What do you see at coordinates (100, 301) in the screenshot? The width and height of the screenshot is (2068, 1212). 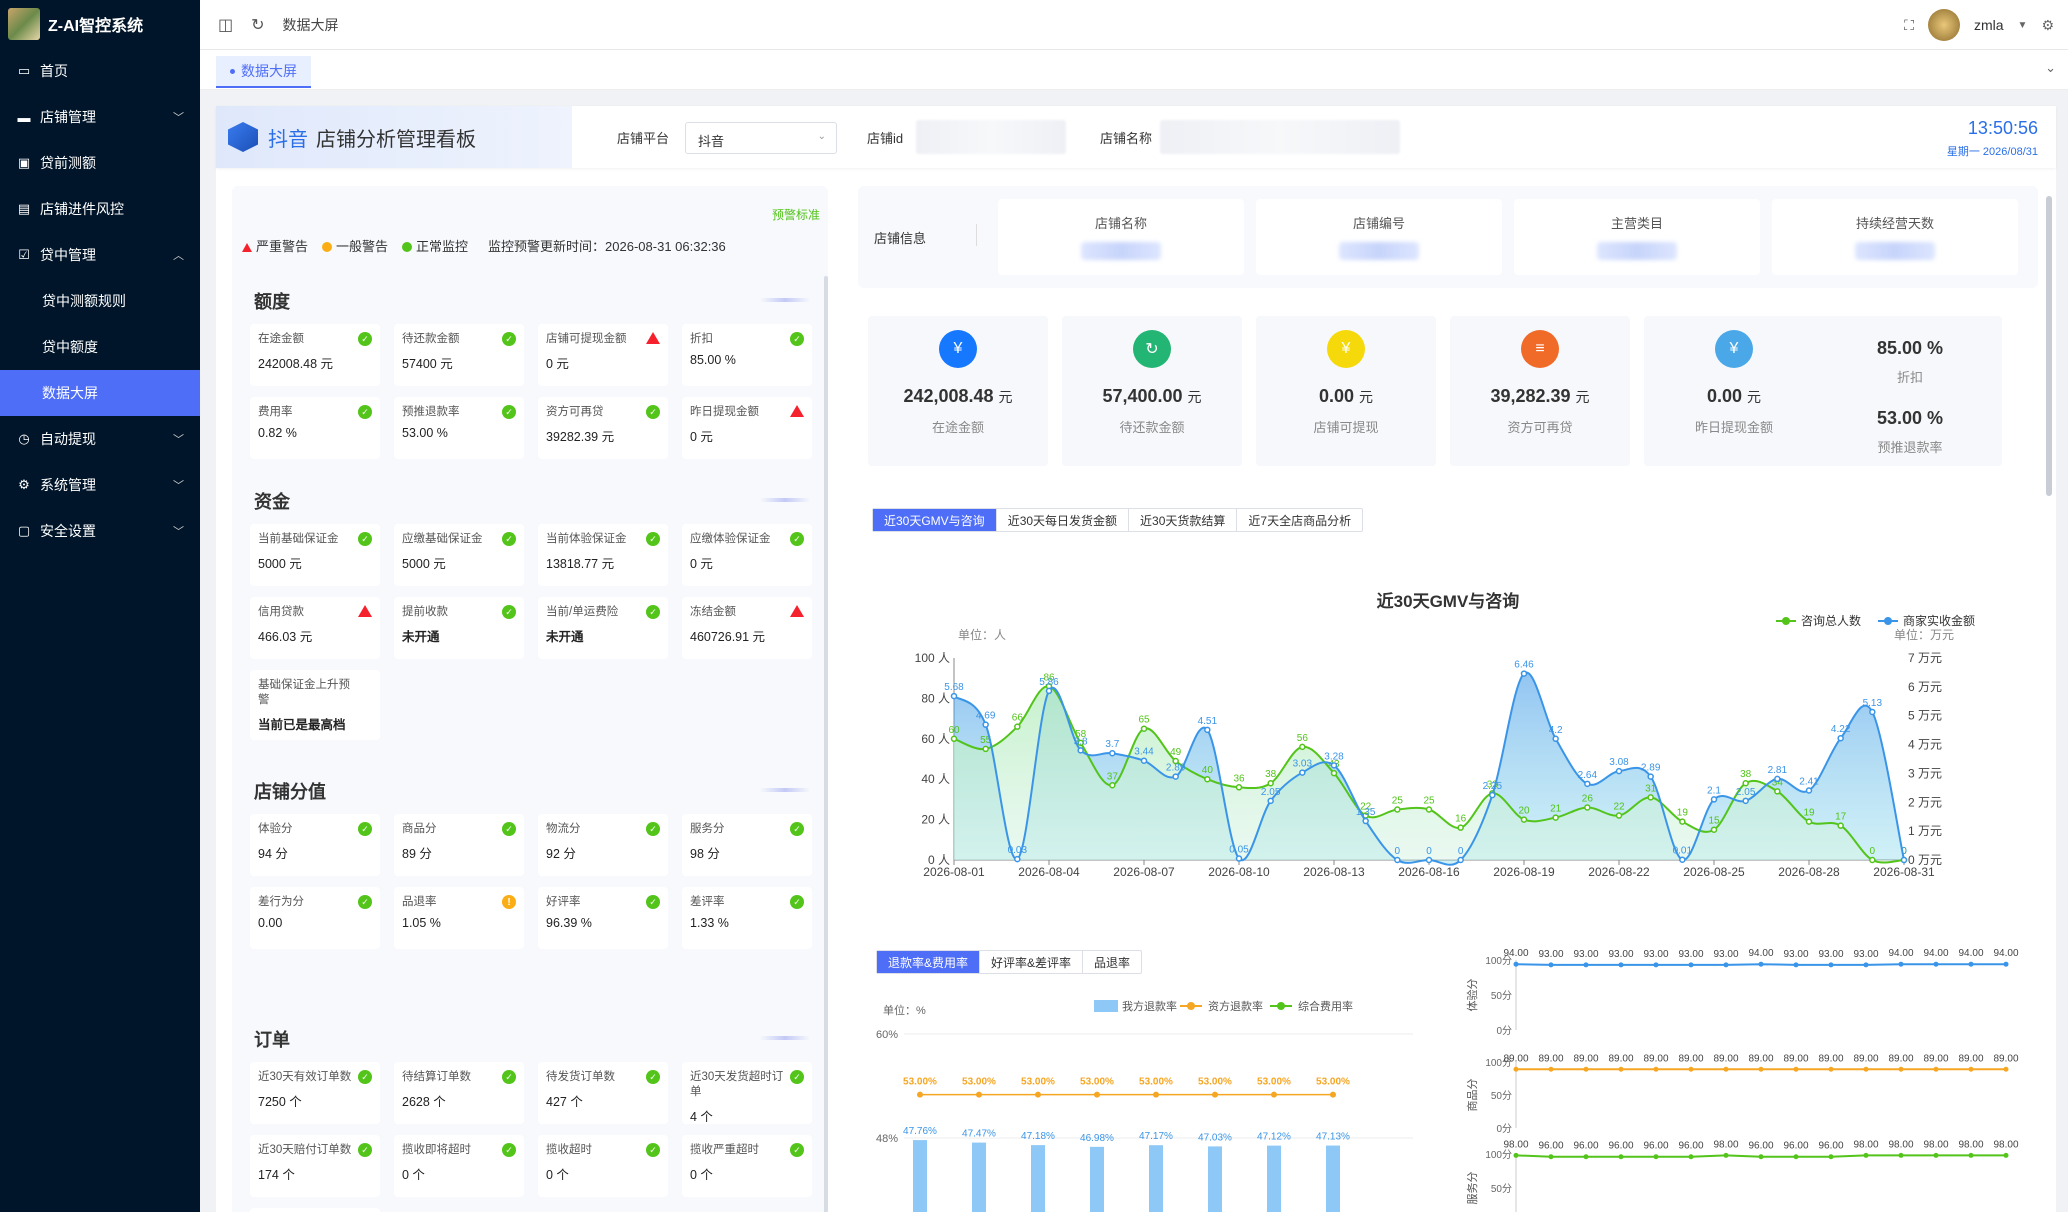 I see `sidebar-subitem-0: 贷中测额规则` at bounding box center [100, 301].